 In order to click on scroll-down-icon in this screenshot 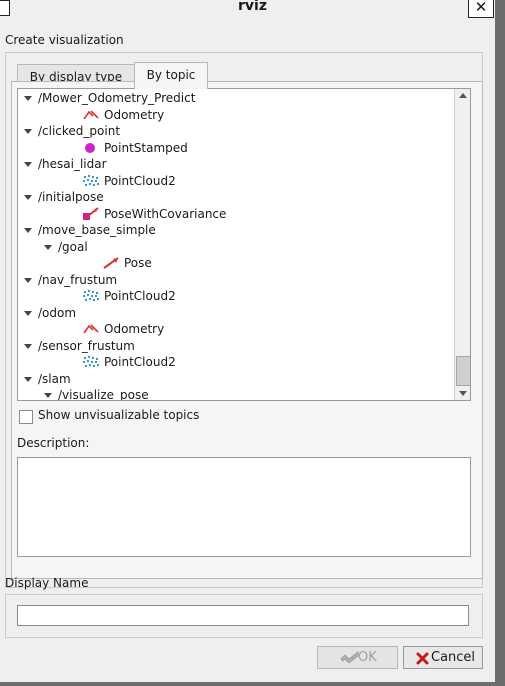, I will do `click(463, 393)`.